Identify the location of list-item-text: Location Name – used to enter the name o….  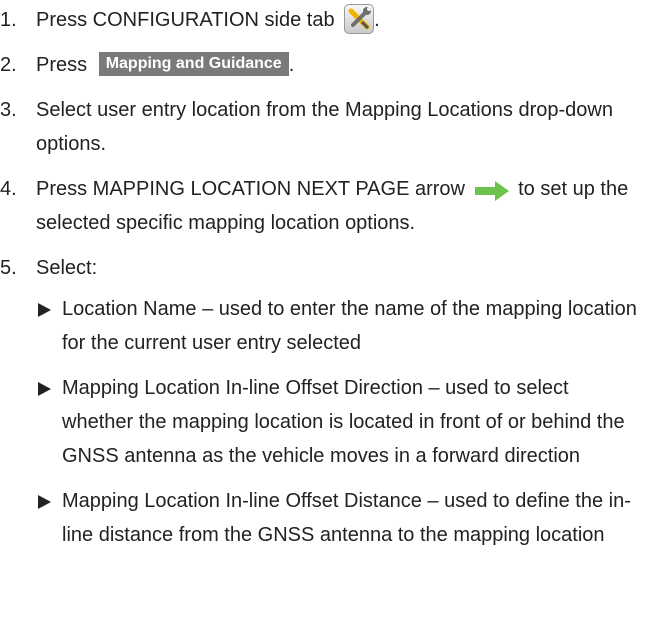
(349, 326).